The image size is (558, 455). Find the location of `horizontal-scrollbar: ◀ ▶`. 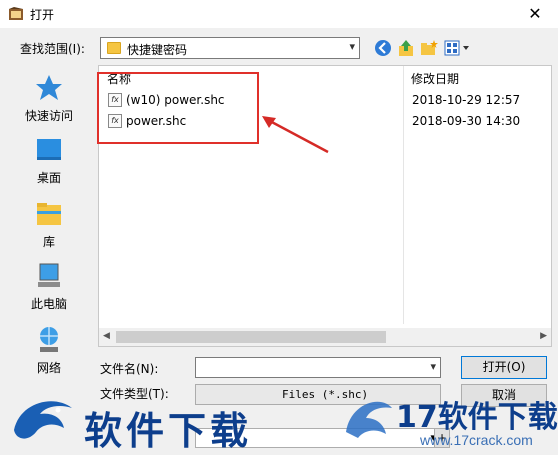

horizontal-scrollbar: ◀ ▶ is located at coordinates (325, 337).